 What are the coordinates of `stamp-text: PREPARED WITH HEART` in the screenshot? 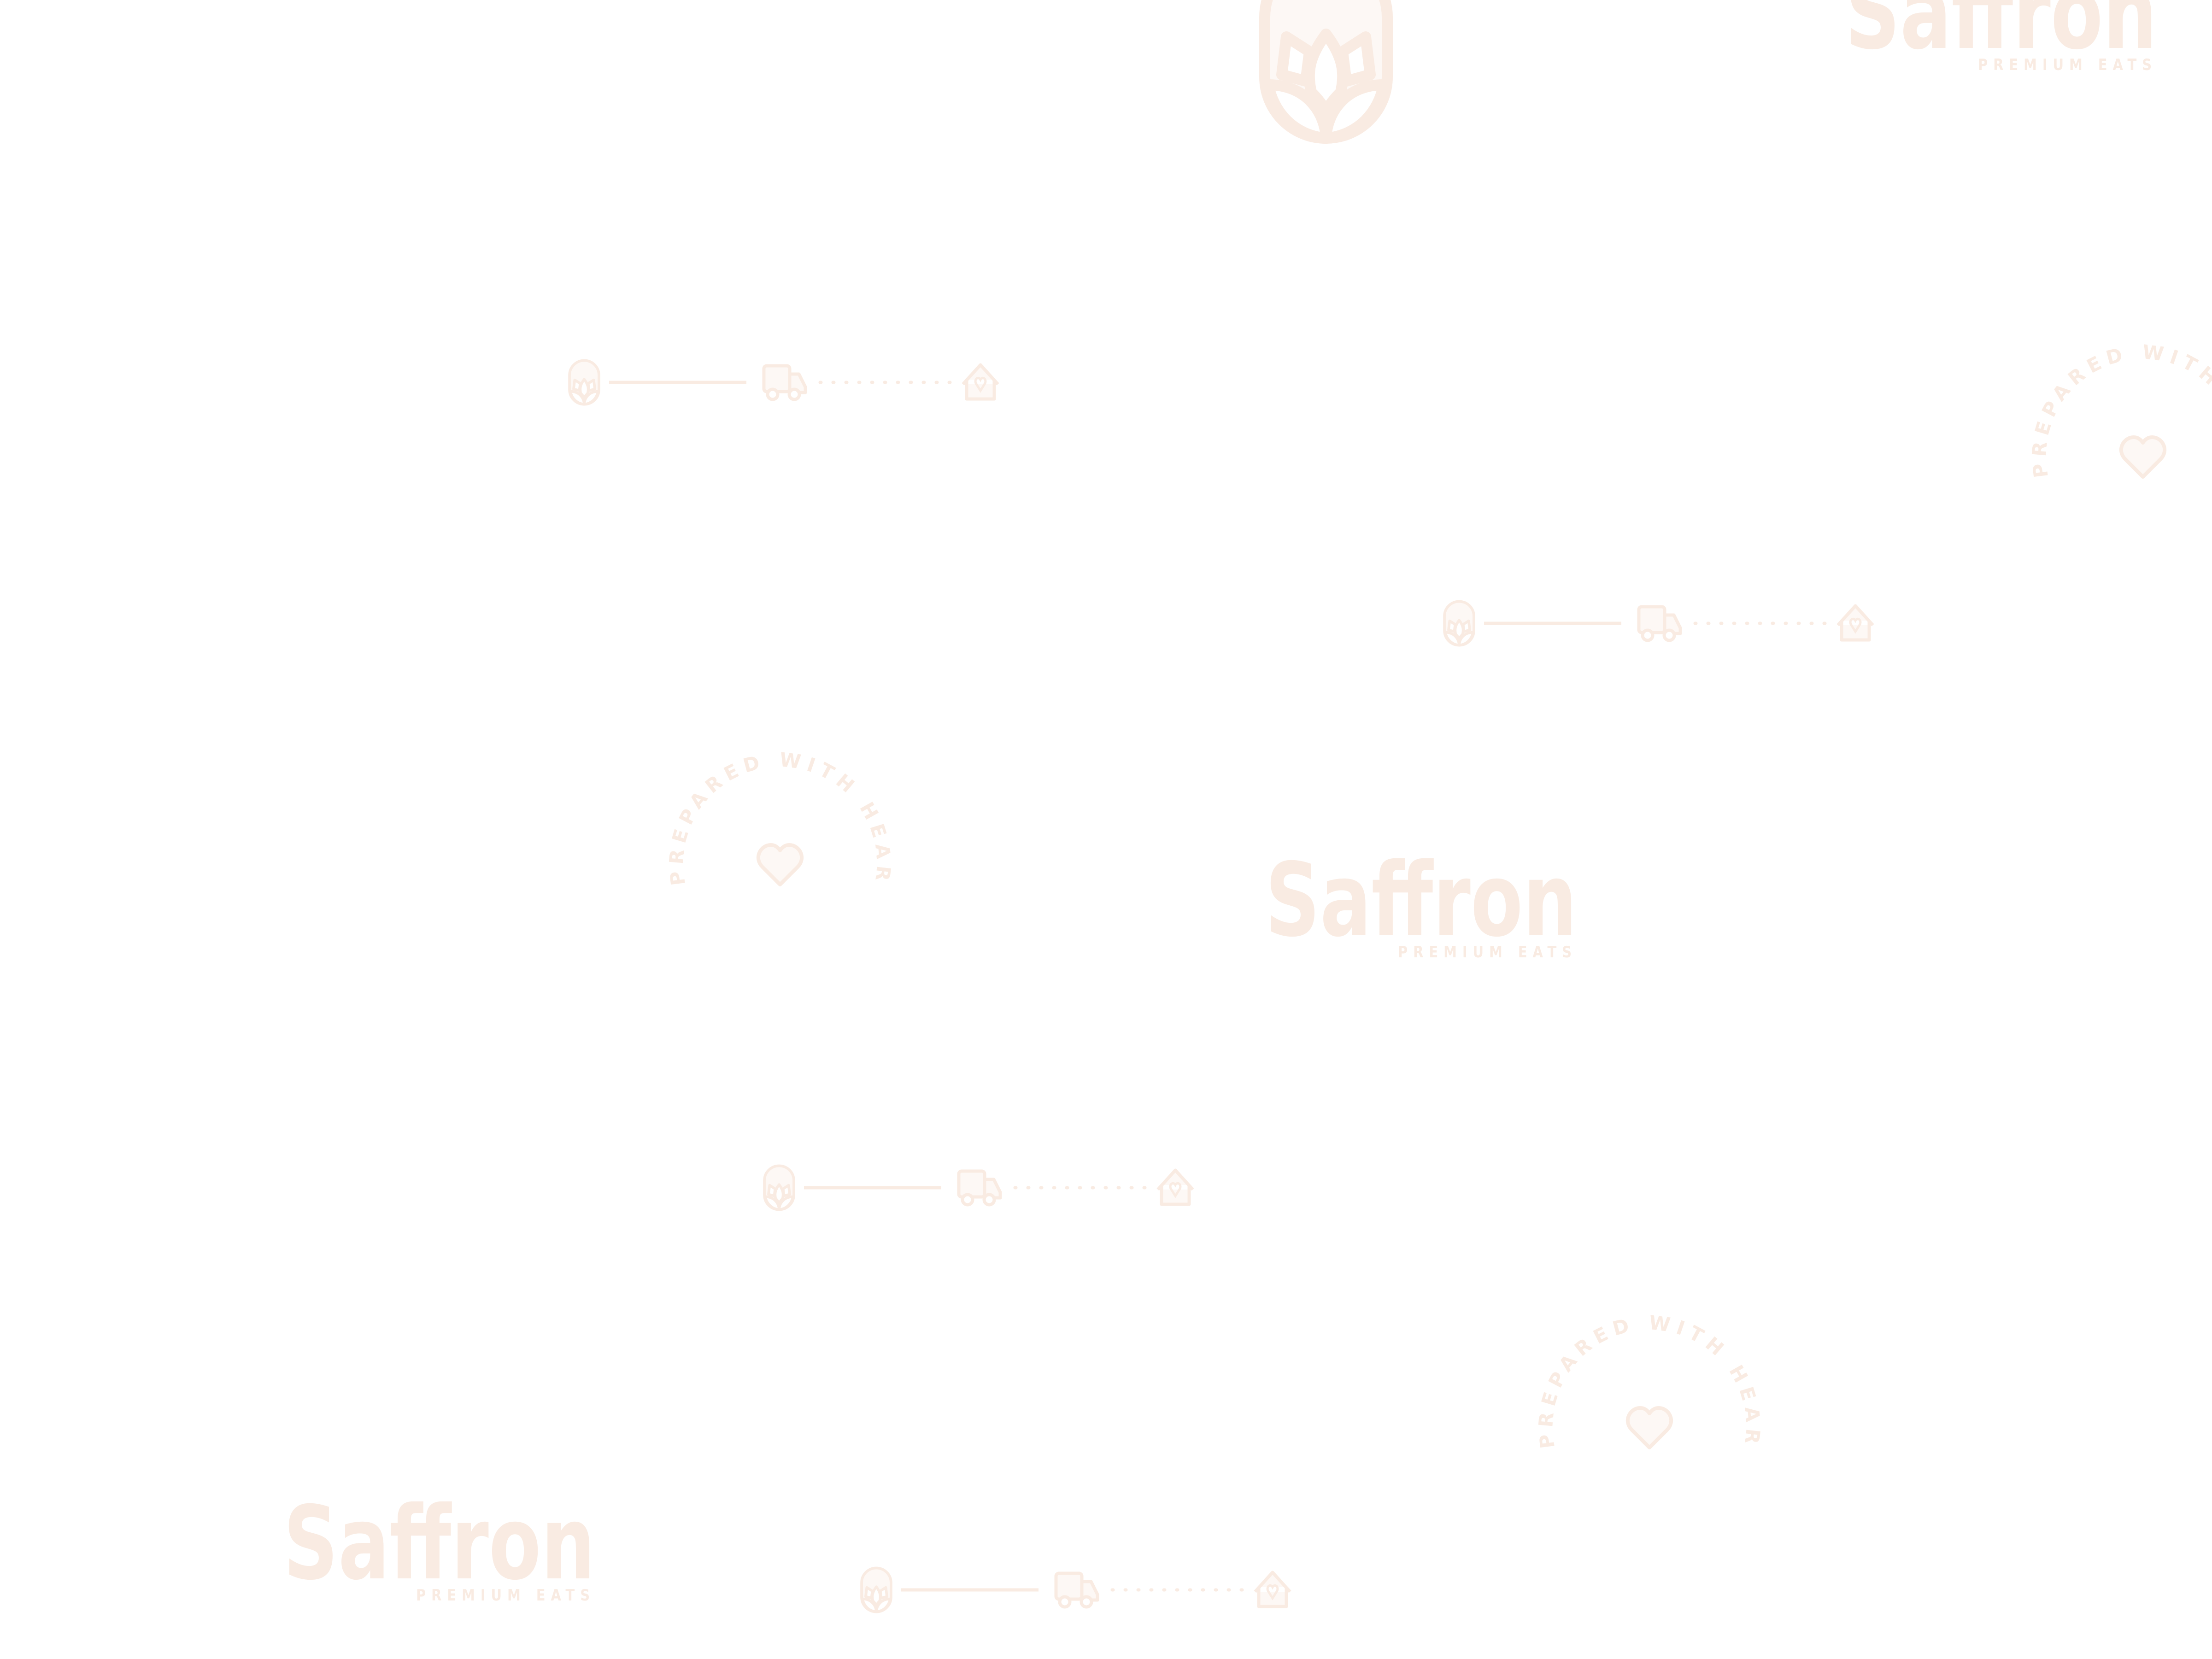 It's located at (2120, 409).